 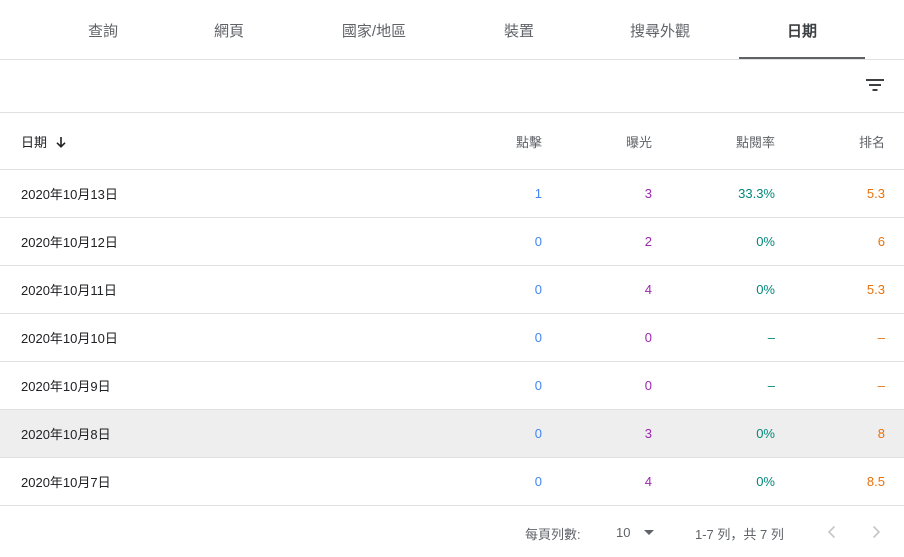 What do you see at coordinates (66, 434) in the screenshot?
I see `cell-date: 2020年10月8日` at bounding box center [66, 434].